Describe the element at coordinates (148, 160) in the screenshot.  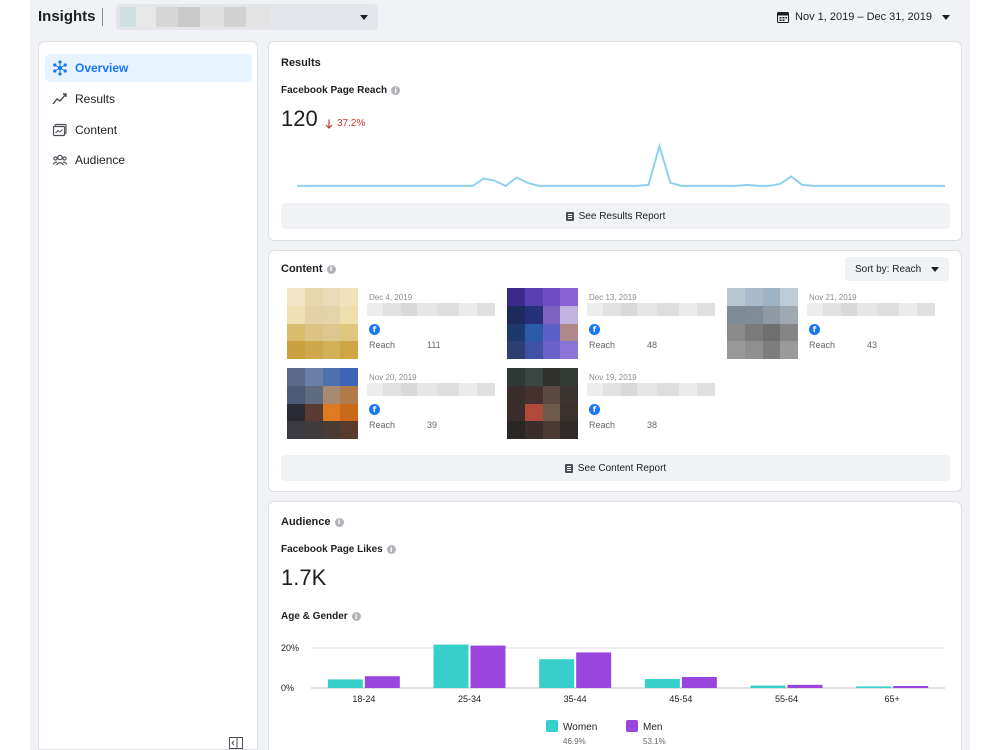
I see `sidebar-item-audience: Audience` at that location.